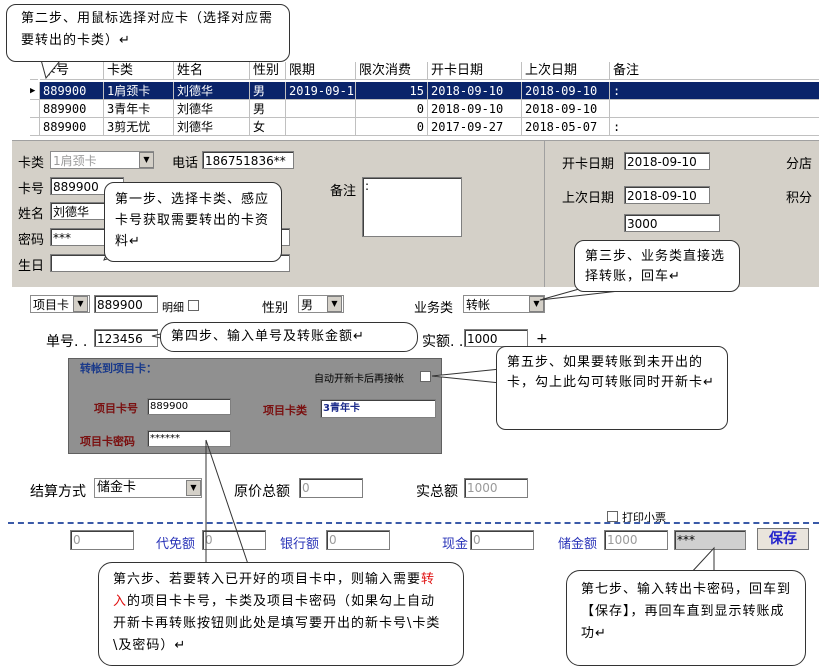 The height and width of the screenshot is (672, 819). I want to click on callout-step3: 第三步、业务类直接选择转账，回车↵, so click(657, 266).